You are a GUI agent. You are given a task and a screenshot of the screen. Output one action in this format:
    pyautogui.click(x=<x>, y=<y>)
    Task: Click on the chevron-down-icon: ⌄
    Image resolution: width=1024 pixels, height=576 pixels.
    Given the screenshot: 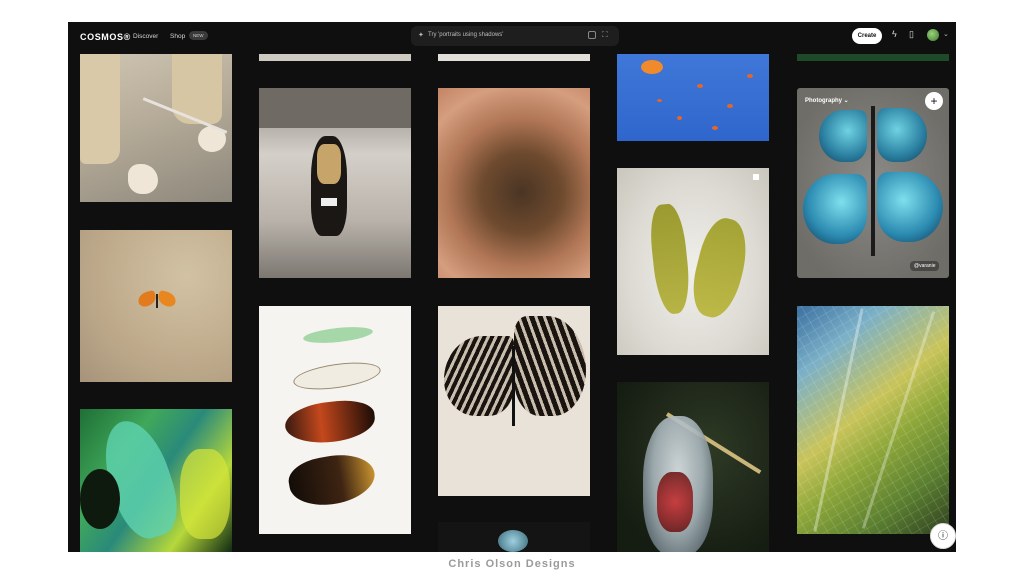 What is the action you would take?
    pyautogui.click(x=946, y=34)
    